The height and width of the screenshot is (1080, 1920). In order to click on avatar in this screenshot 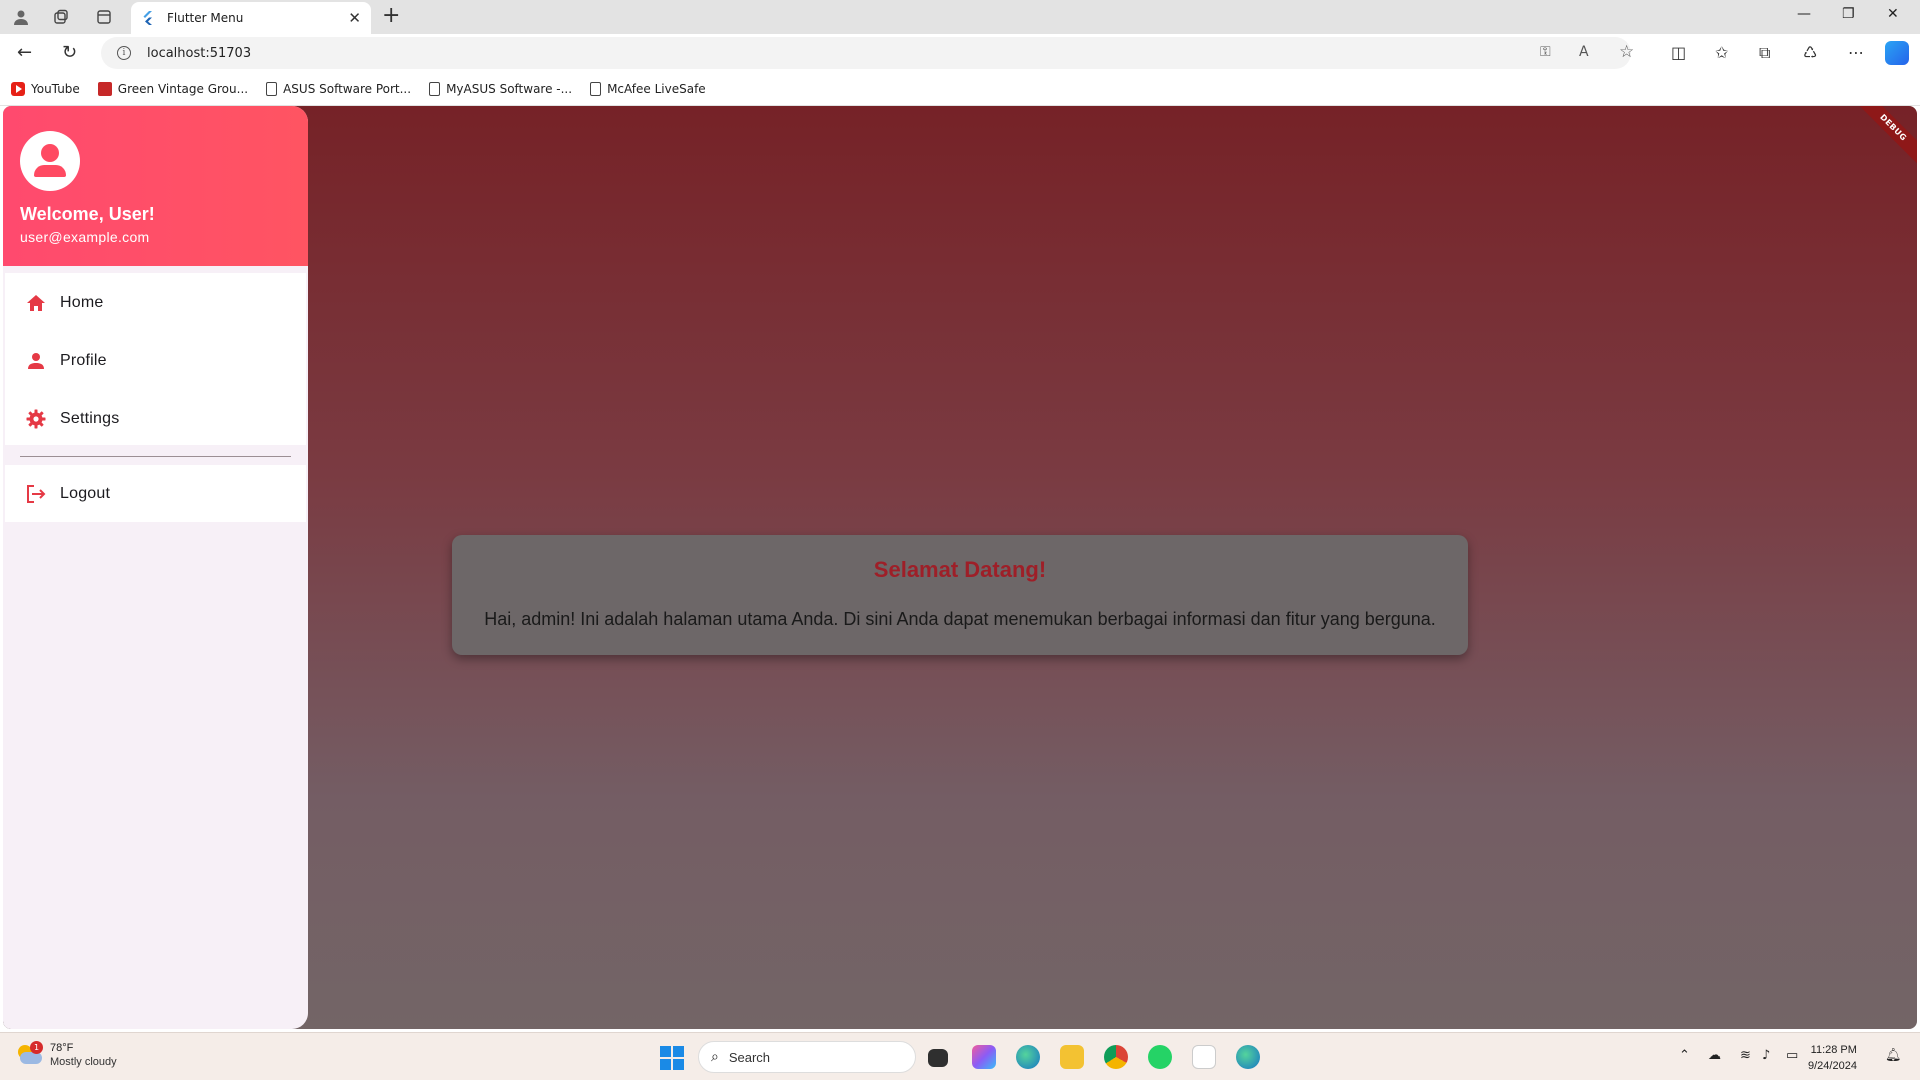, I will do `click(50, 161)`.